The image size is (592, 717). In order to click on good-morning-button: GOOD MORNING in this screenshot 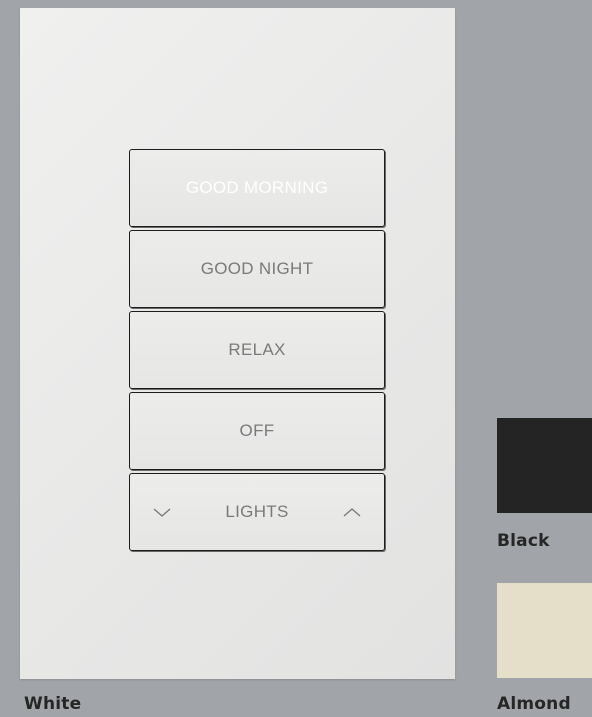, I will do `click(257, 188)`.